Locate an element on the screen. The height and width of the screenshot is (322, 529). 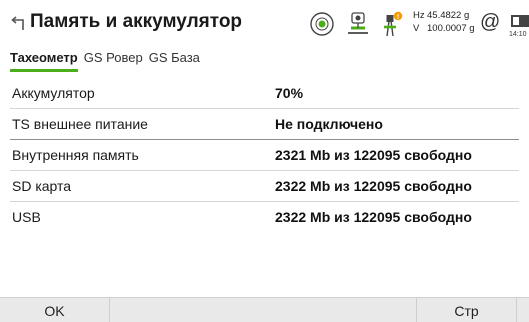
battery-label: Аккумулятор is located at coordinates (53, 93).